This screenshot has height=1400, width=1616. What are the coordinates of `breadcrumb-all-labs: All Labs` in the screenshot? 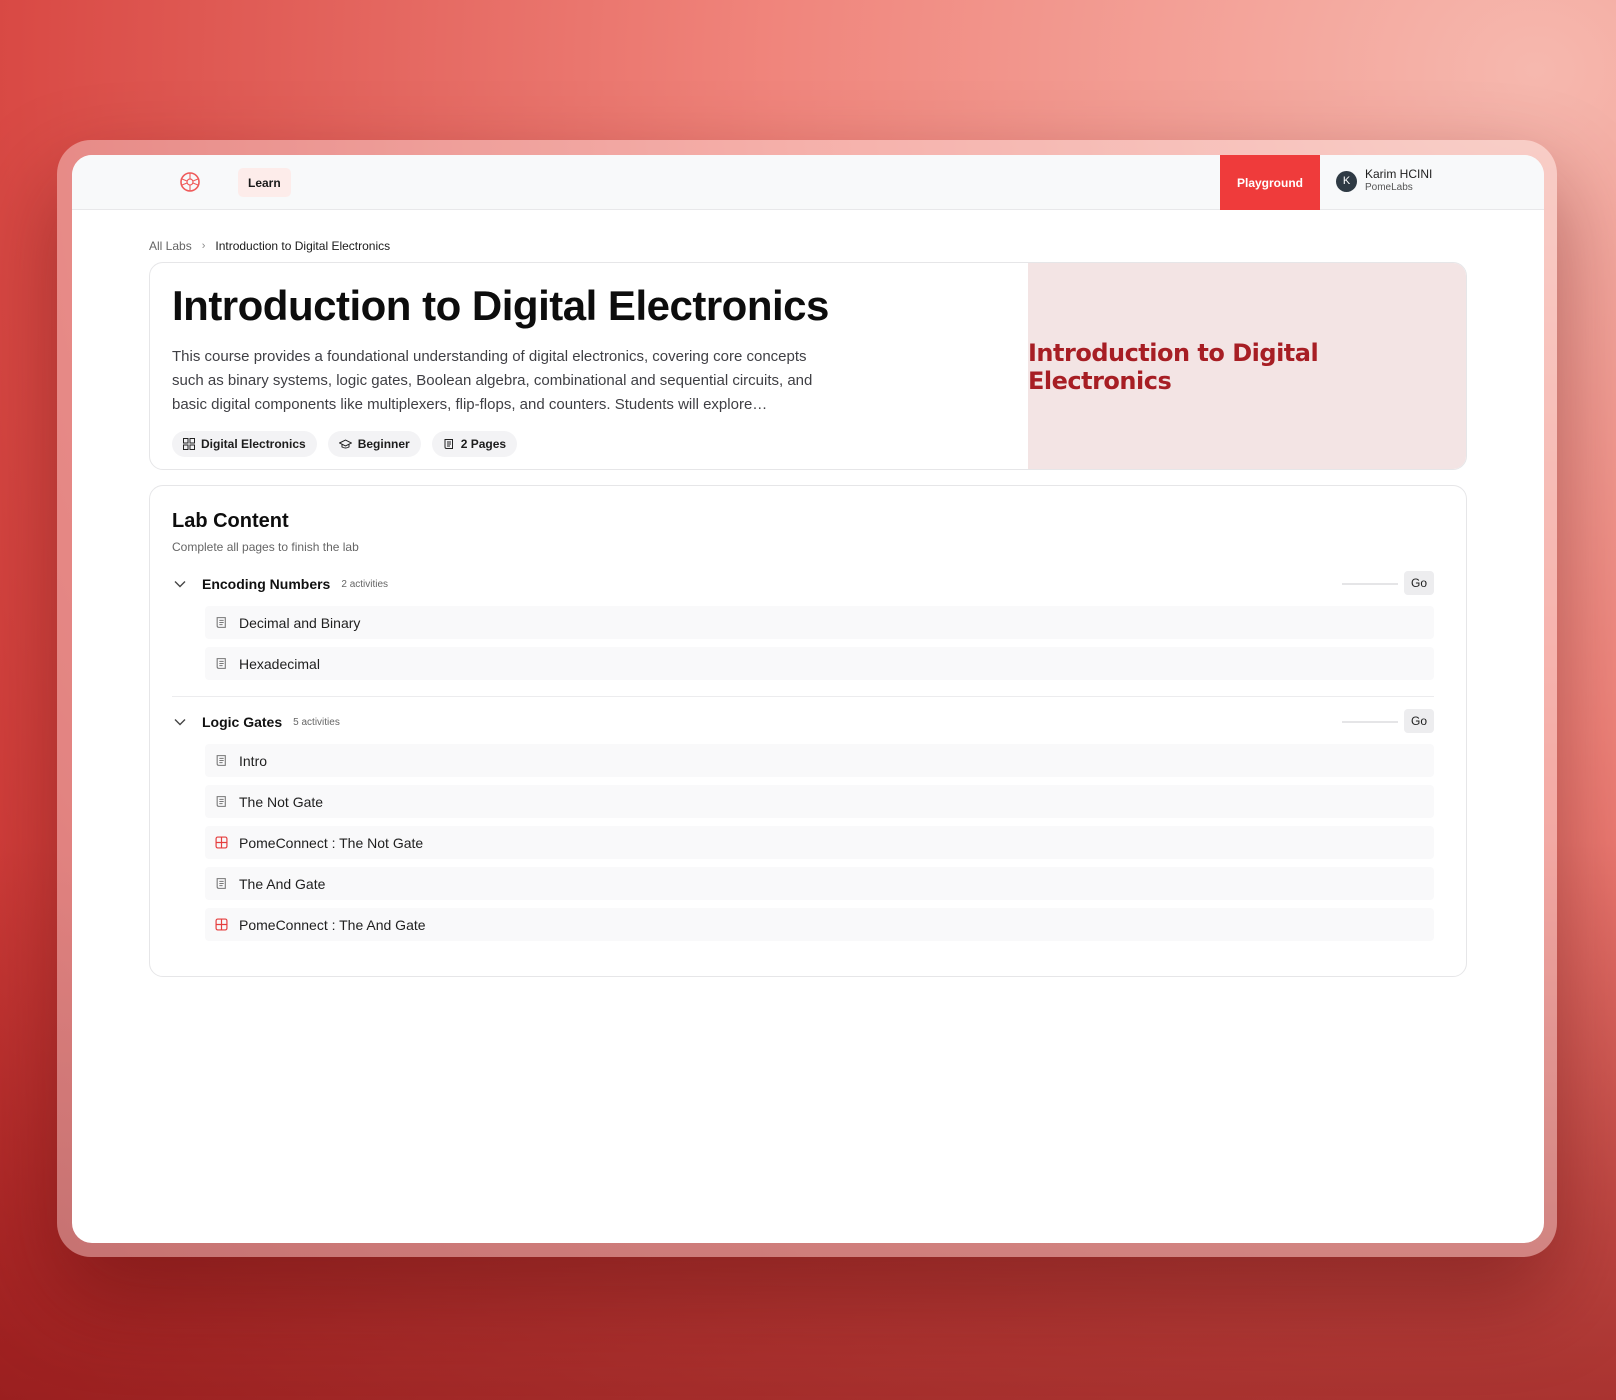 It's located at (170, 246).